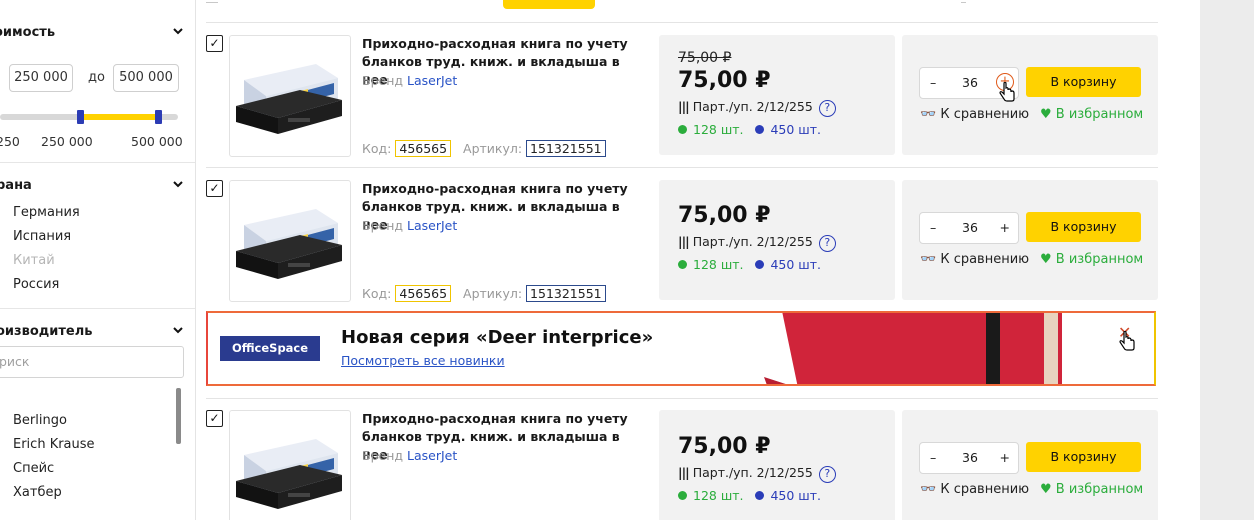  What do you see at coordinates (423, 148) in the screenshot?
I see `product-code: 456565` at bounding box center [423, 148].